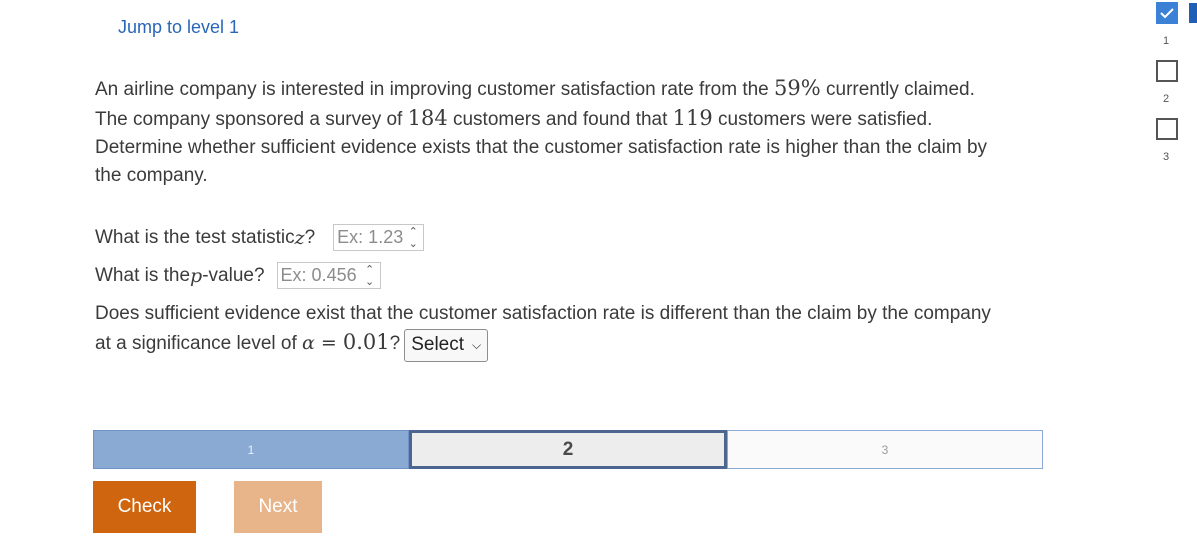  I want to click on level-1-marker, so click(1167, 13).